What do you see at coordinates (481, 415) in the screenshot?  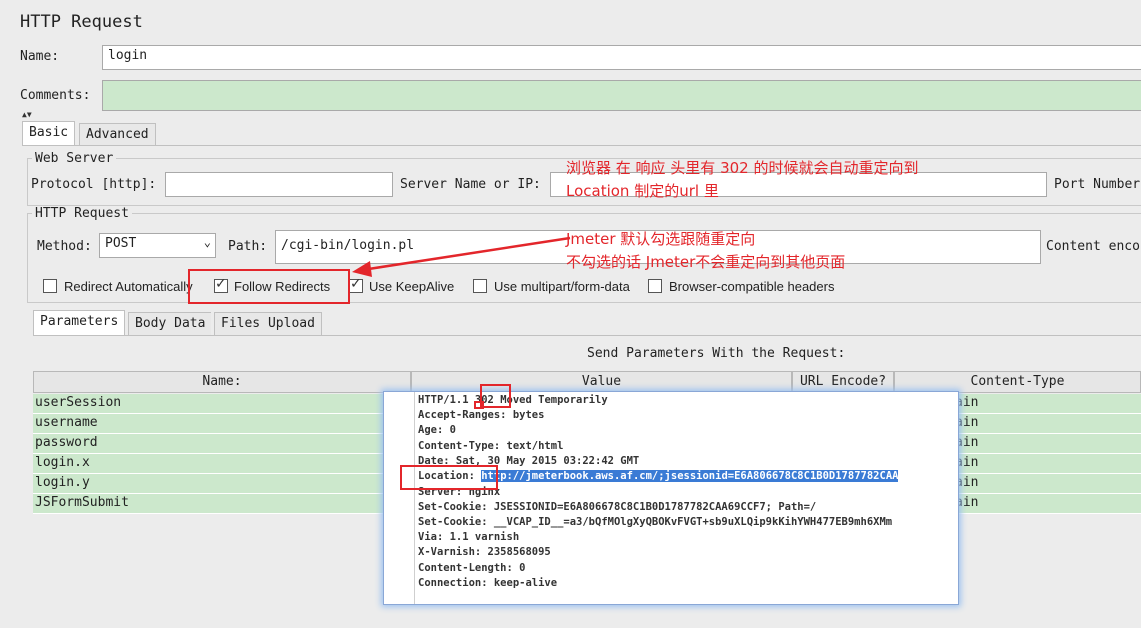 I see `header-accept-ranges: Accept-Ranges: bytes` at bounding box center [481, 415].